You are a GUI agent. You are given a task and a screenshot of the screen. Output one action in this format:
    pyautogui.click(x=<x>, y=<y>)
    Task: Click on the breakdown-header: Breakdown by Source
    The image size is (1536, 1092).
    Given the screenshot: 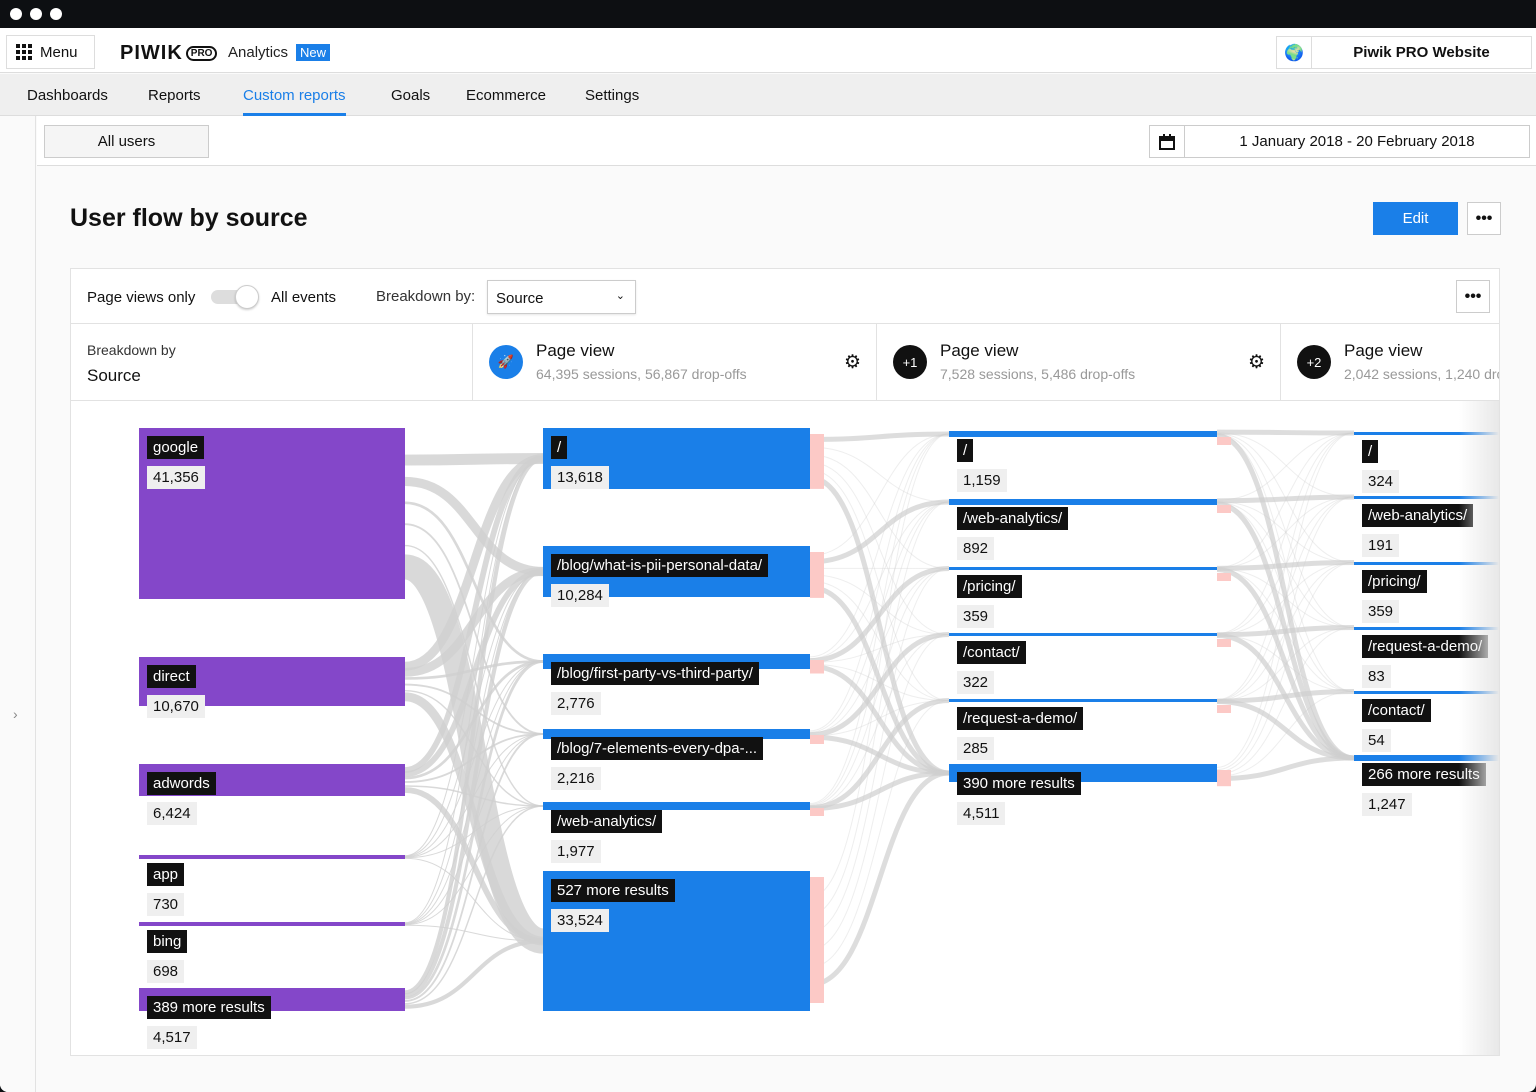 What is the action you would take?
    pyautogui.click(x=272, y=362)
    